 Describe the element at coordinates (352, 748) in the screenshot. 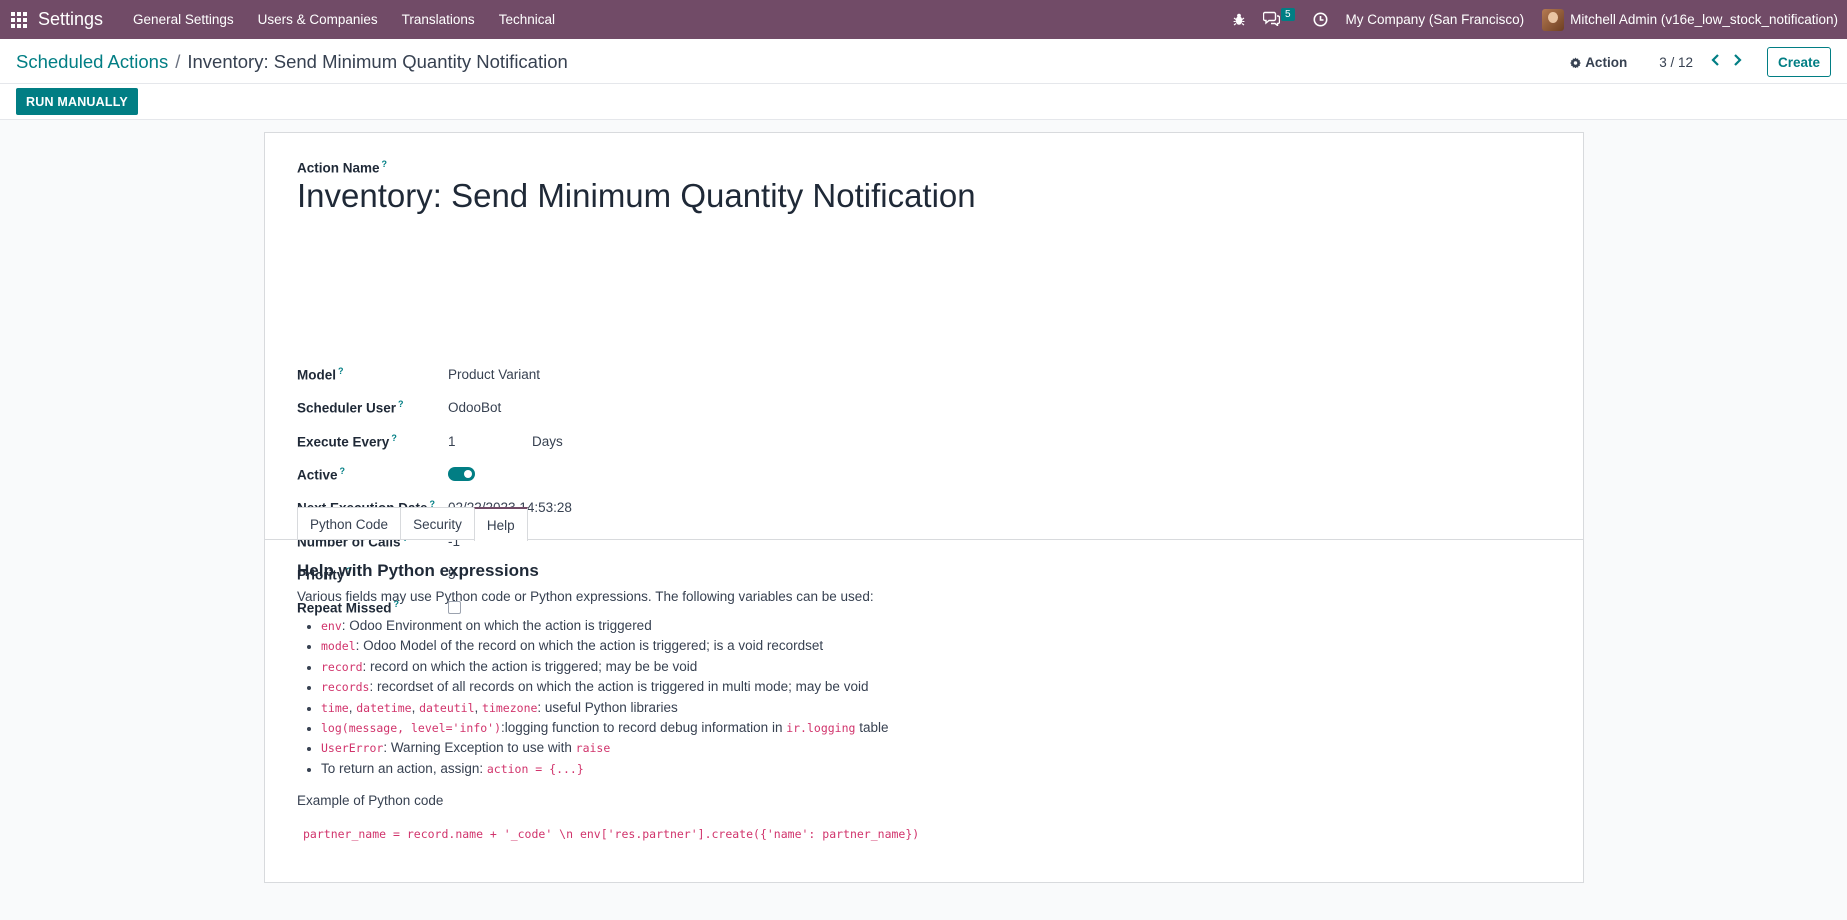

I see `code-usererror: UserError` at that location.